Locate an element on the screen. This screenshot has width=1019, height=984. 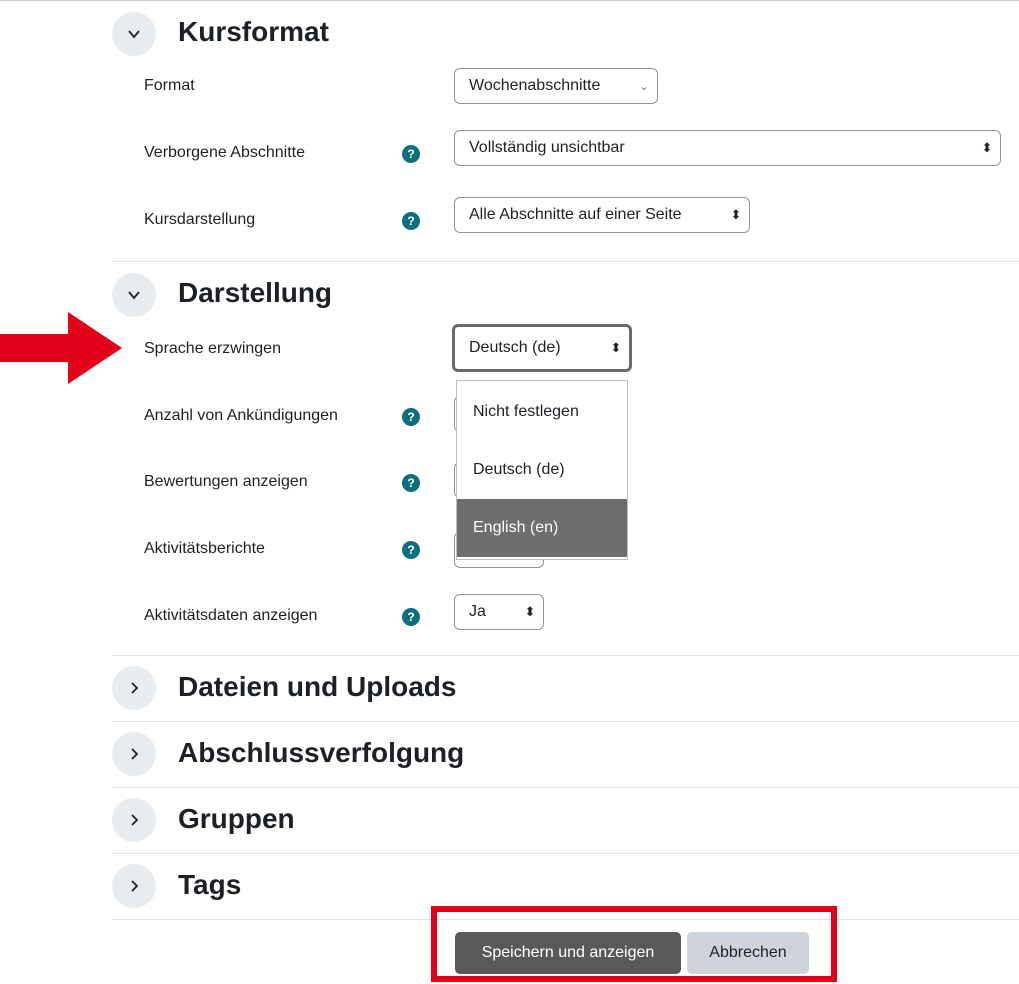
section-kursformat: Kursformat is located at coordinates (565, 32).